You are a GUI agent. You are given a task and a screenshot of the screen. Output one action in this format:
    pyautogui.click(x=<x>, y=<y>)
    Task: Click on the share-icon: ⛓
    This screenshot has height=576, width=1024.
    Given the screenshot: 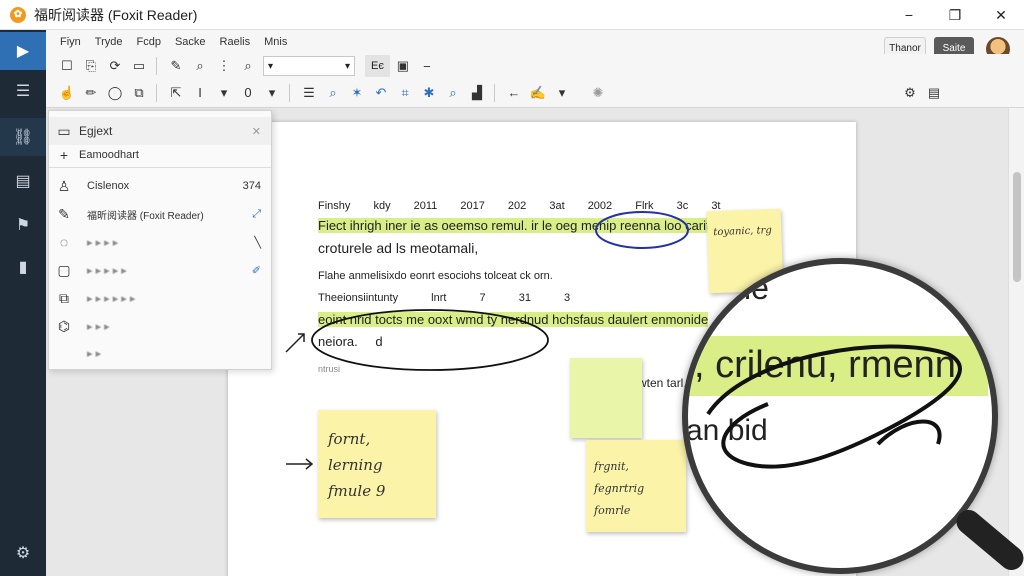 What is the action you would take?
    pyautogui.click(x=23, y=137)
    